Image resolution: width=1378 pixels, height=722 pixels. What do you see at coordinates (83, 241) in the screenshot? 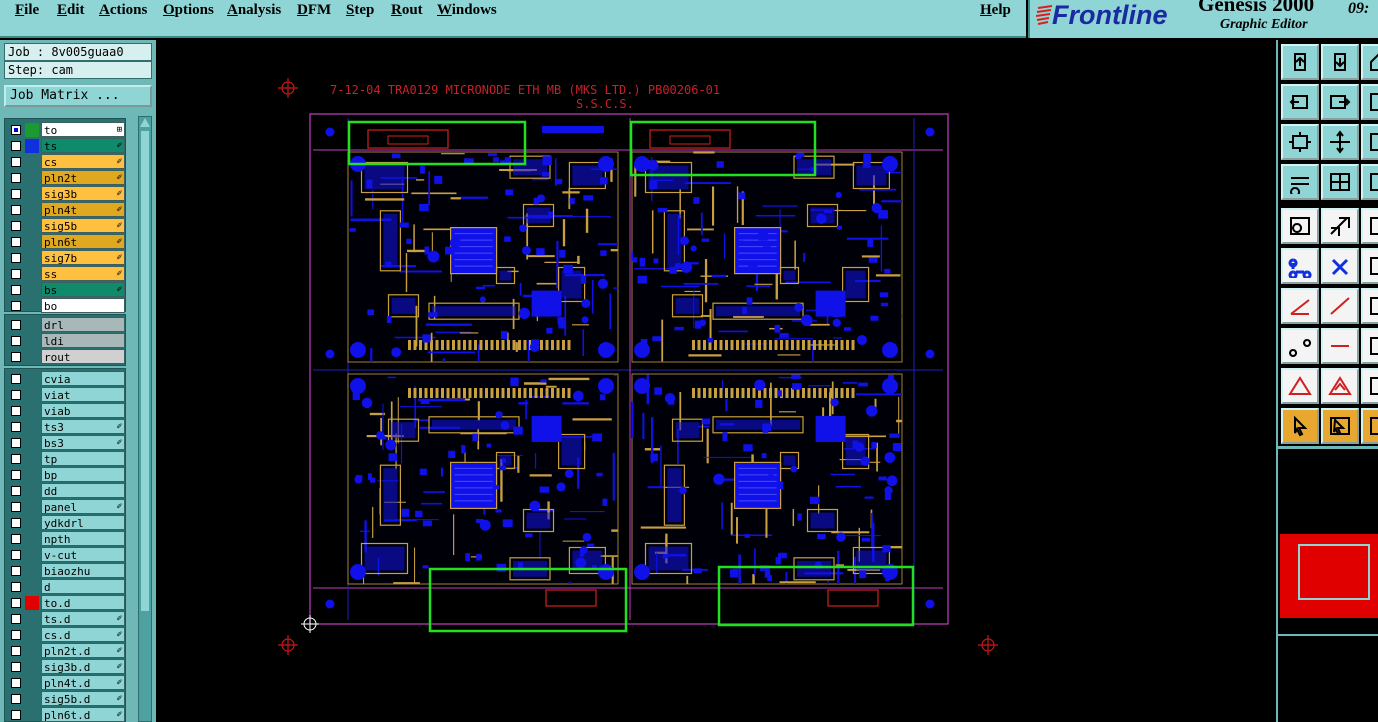
I see `layer-name: pln6t ✐` at bounding box center [83, 241].